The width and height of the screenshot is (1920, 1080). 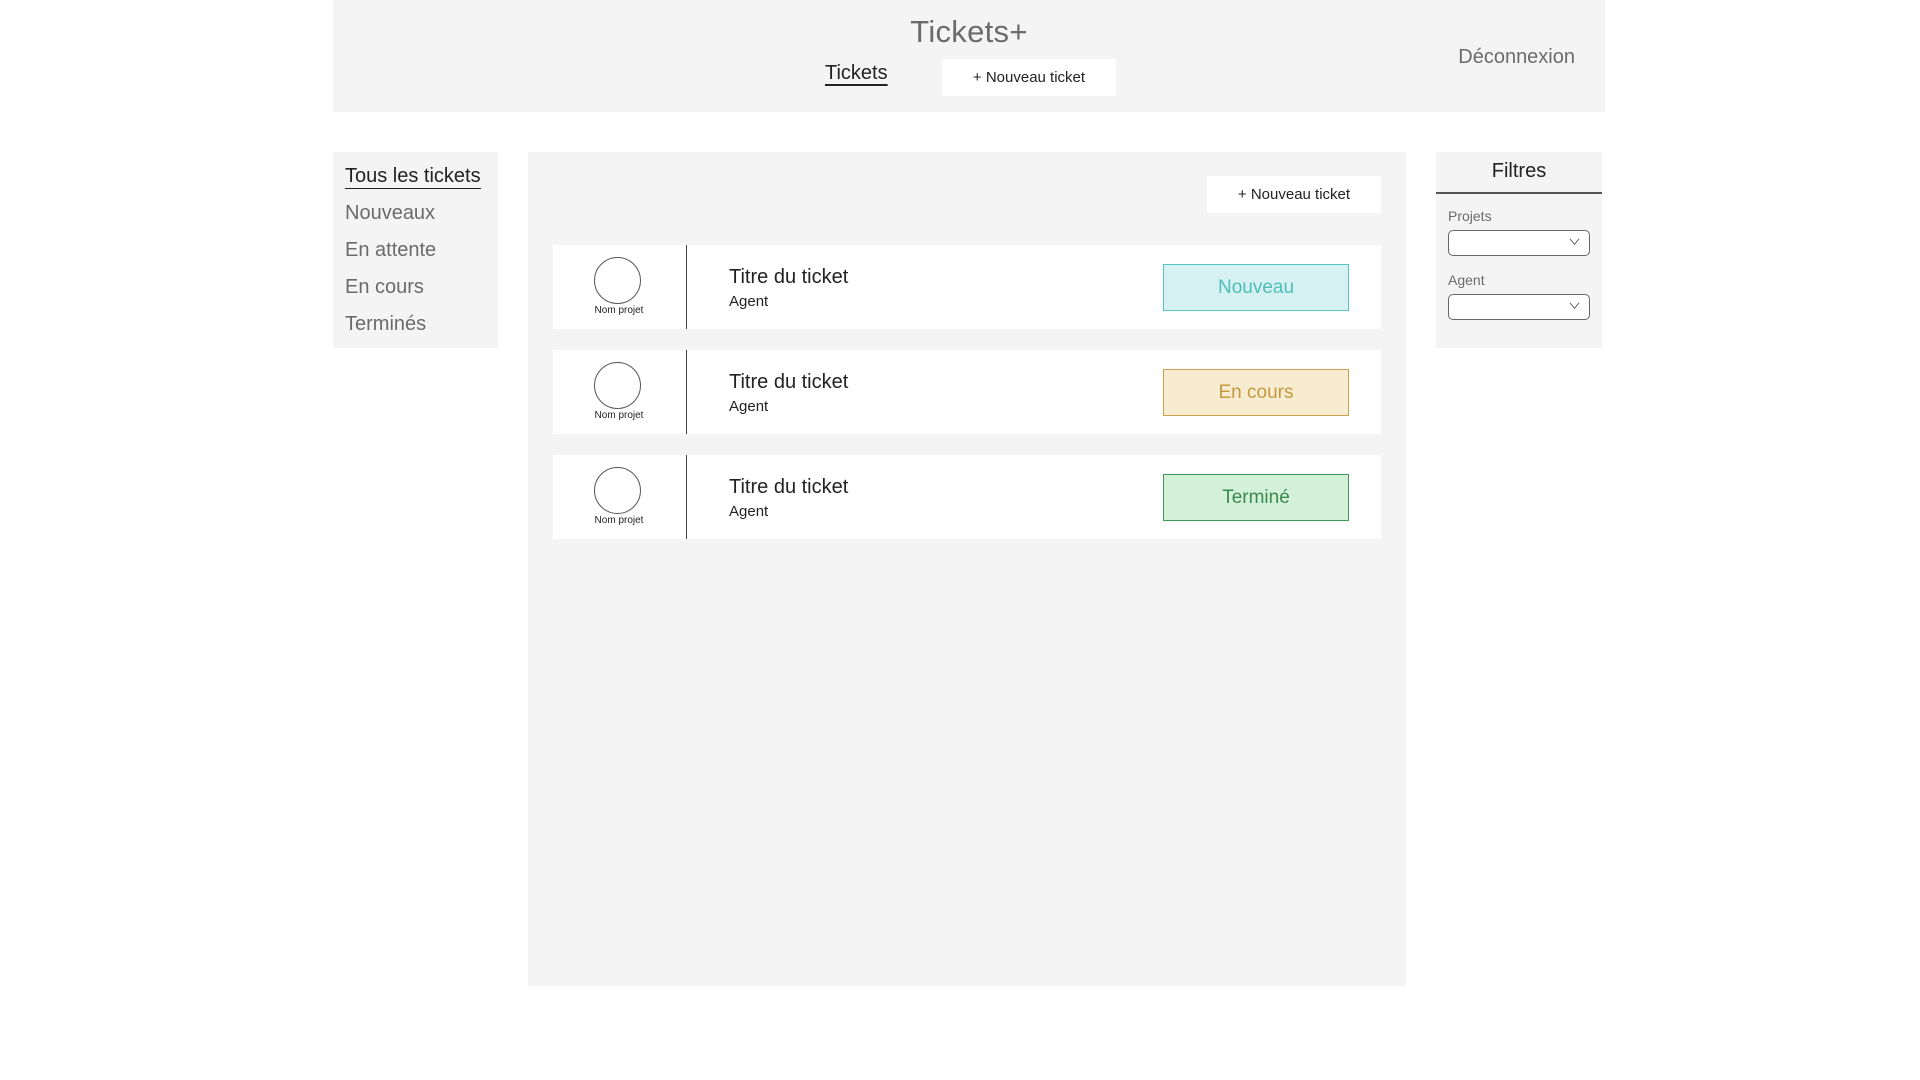 I want to click on status-badge: Nouveau, so click(x=1256, y=287).